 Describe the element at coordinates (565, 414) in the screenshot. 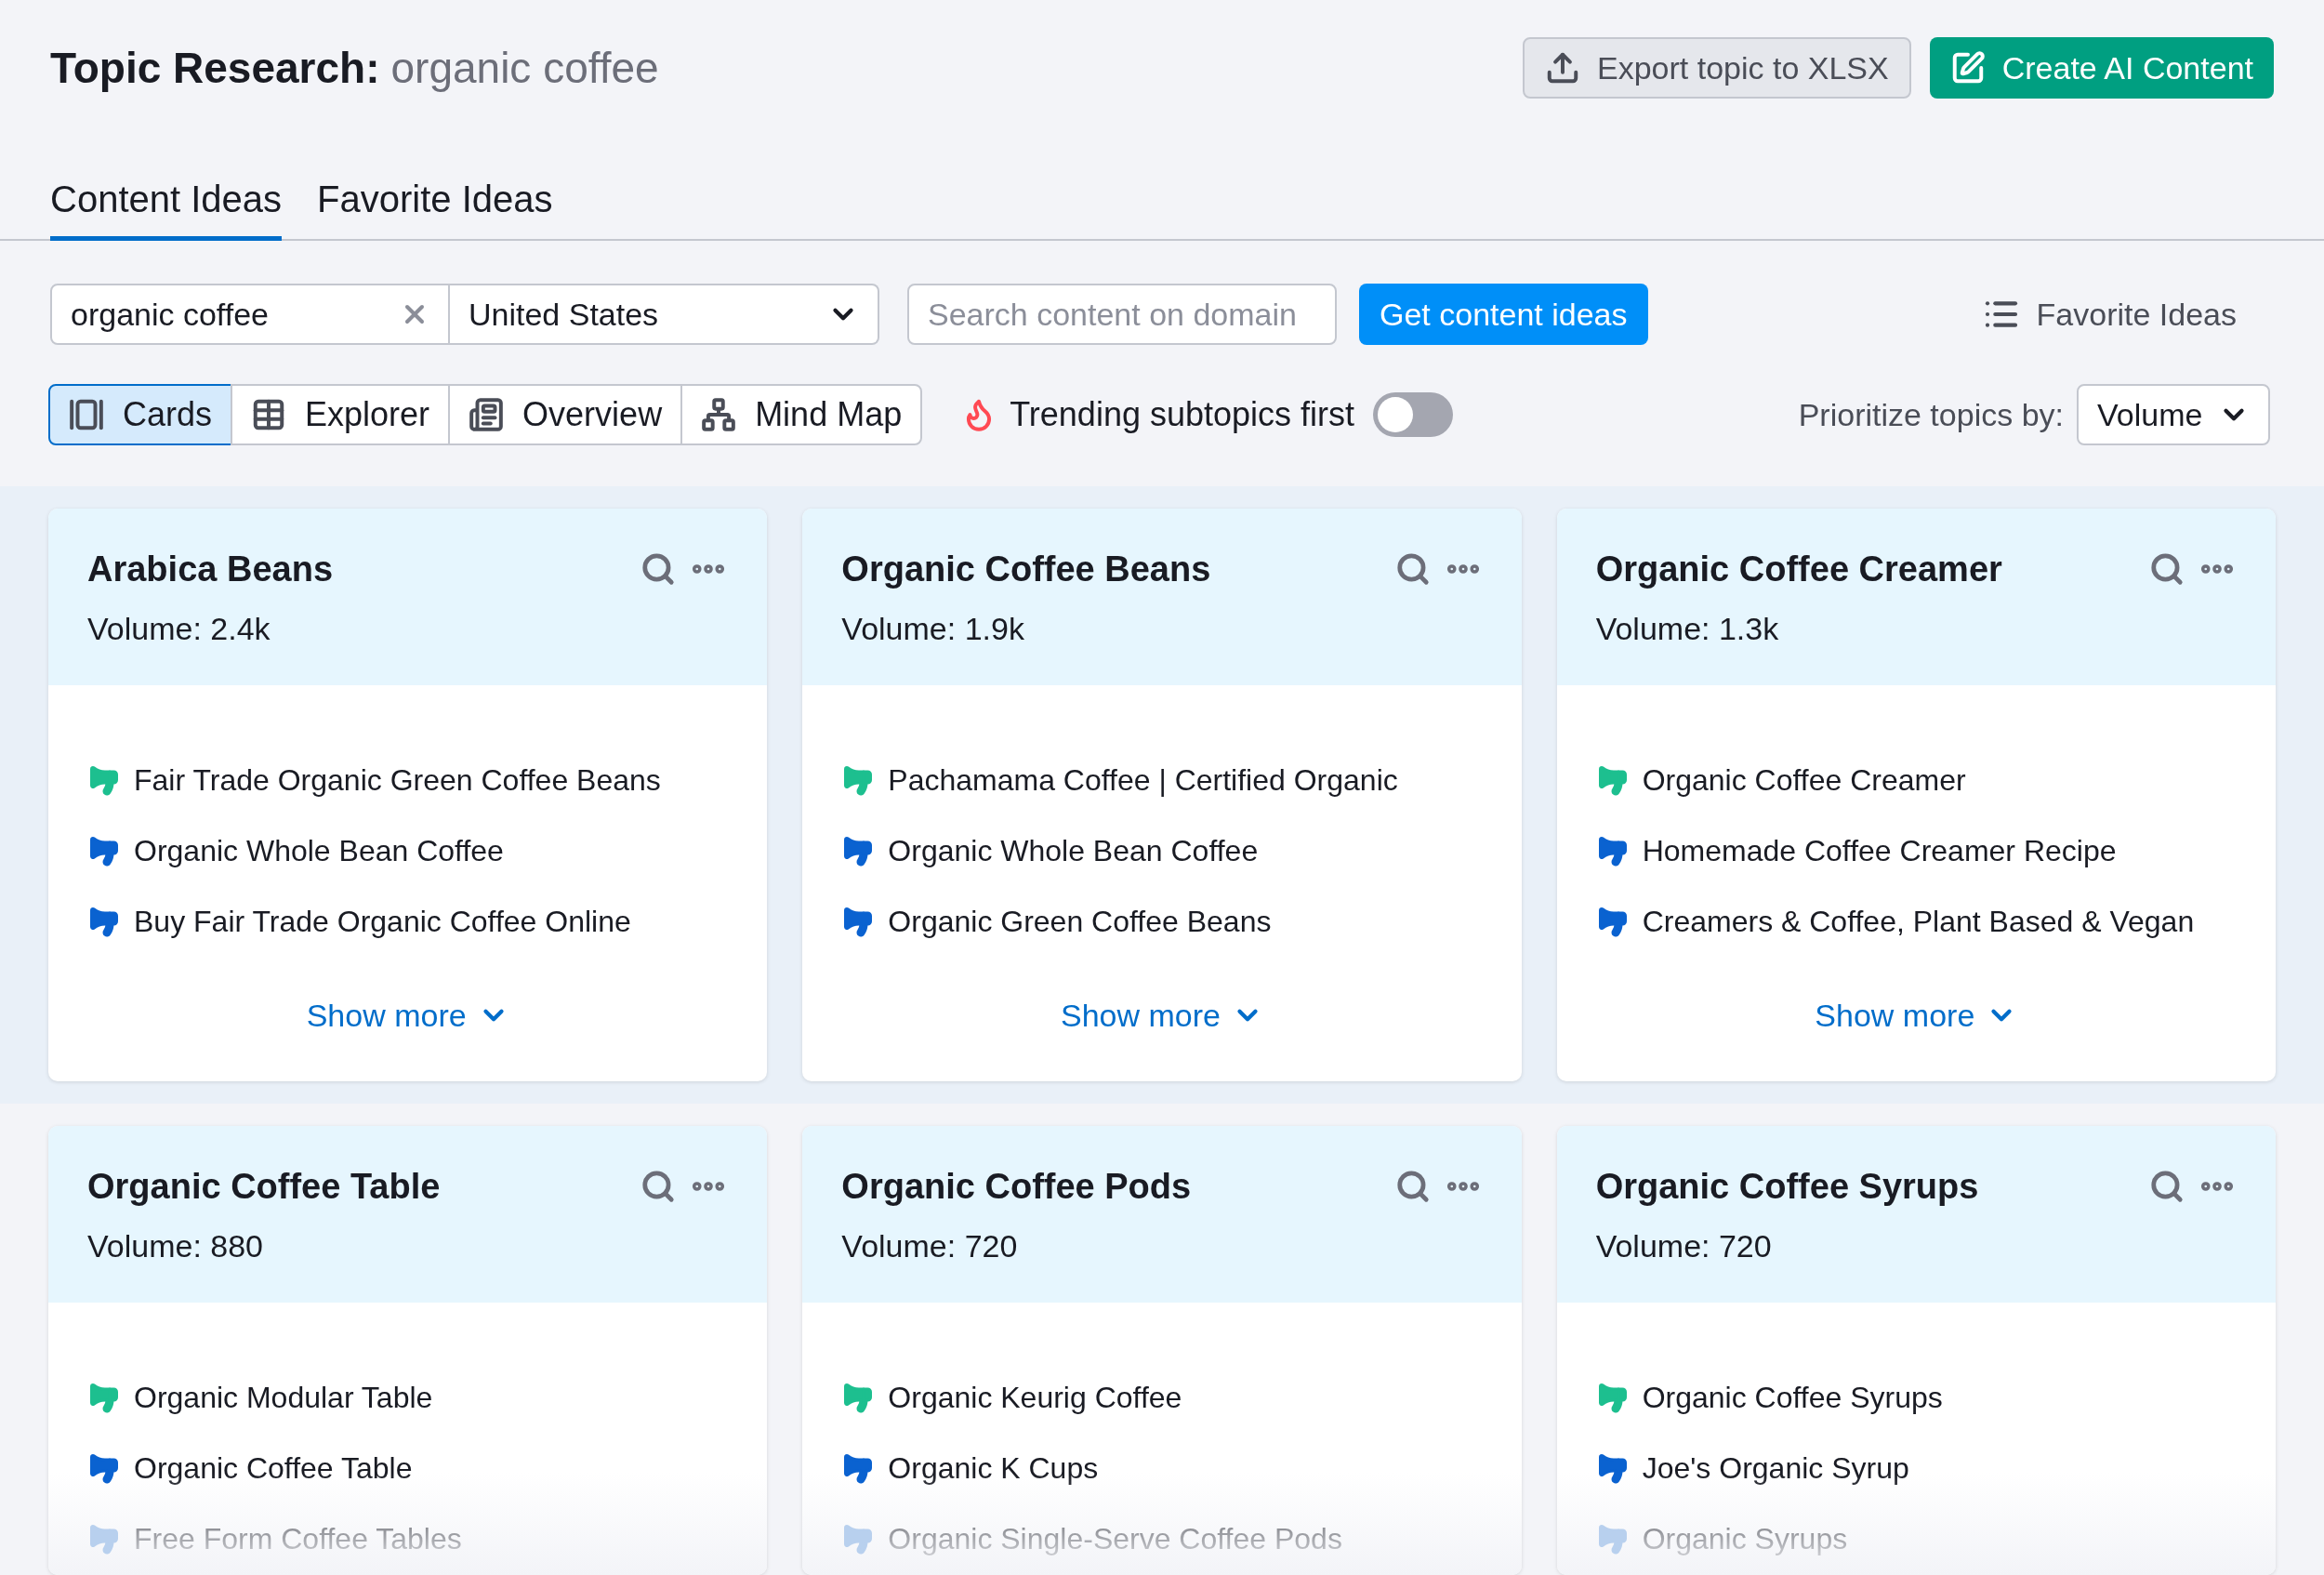

I see `view-toggle: Overview` at that location.